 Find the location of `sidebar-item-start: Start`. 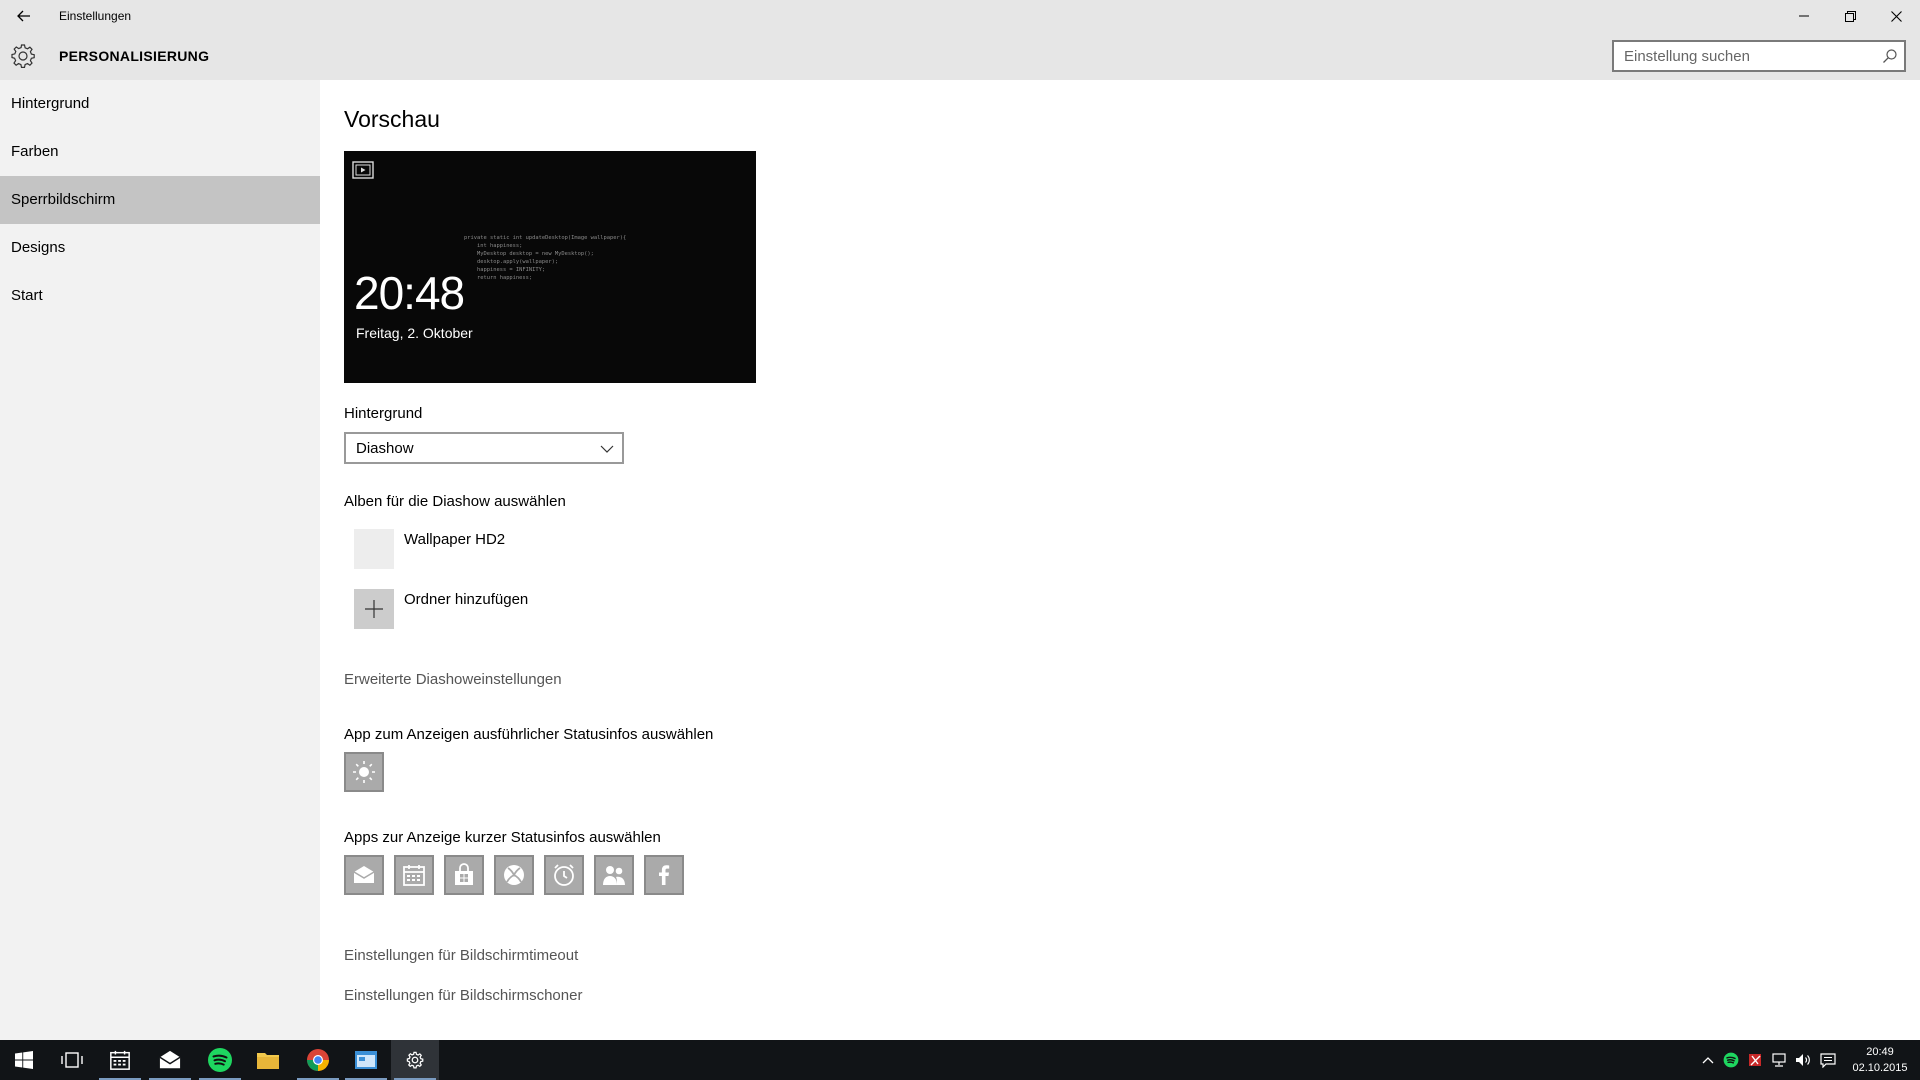

sidebar-item-start: Start is located at coordinates (160, 296).